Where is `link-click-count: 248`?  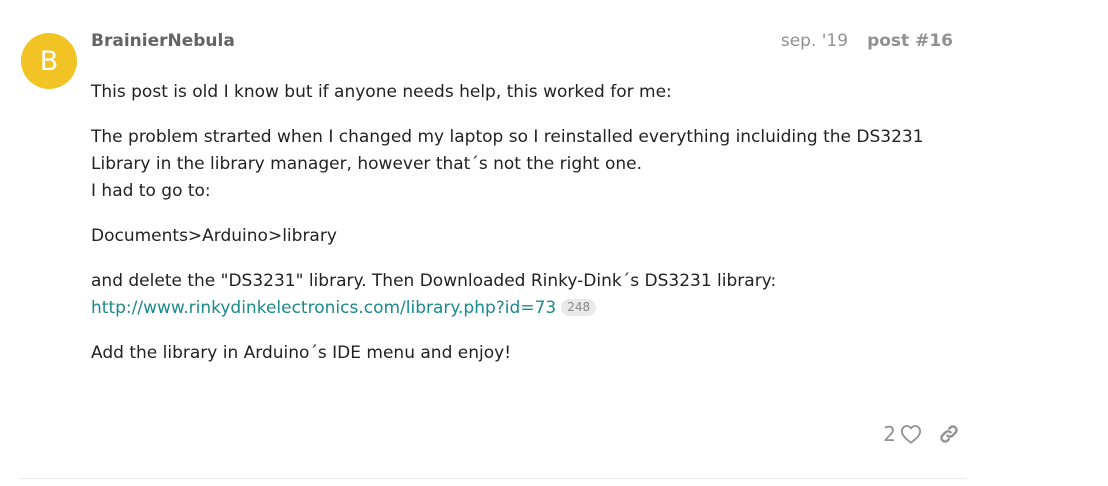
link-click-count: 248 is located at coordinates (579, 307).